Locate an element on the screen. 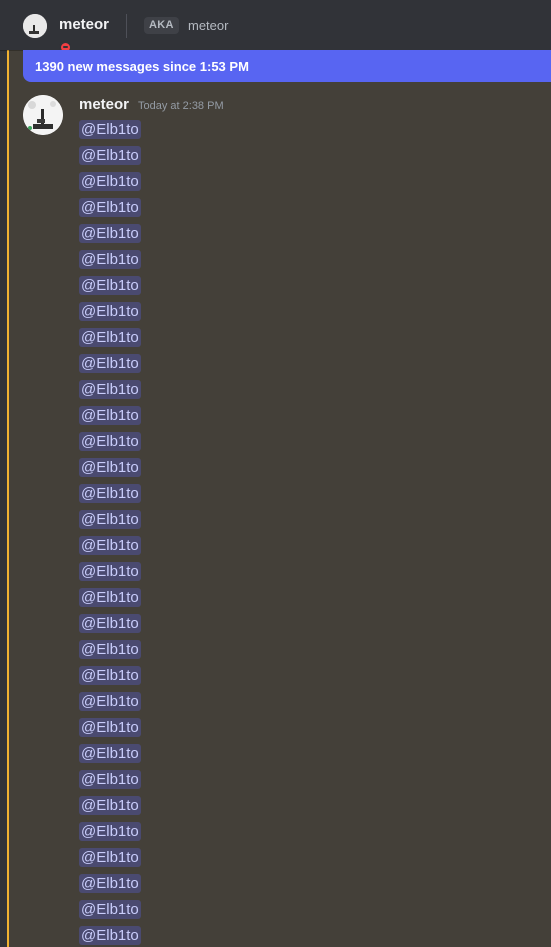 This screenshot has width=551, height=947. new-messages-text: 1390 new messages since 1:53 PM is located at coordinates (142, 66).